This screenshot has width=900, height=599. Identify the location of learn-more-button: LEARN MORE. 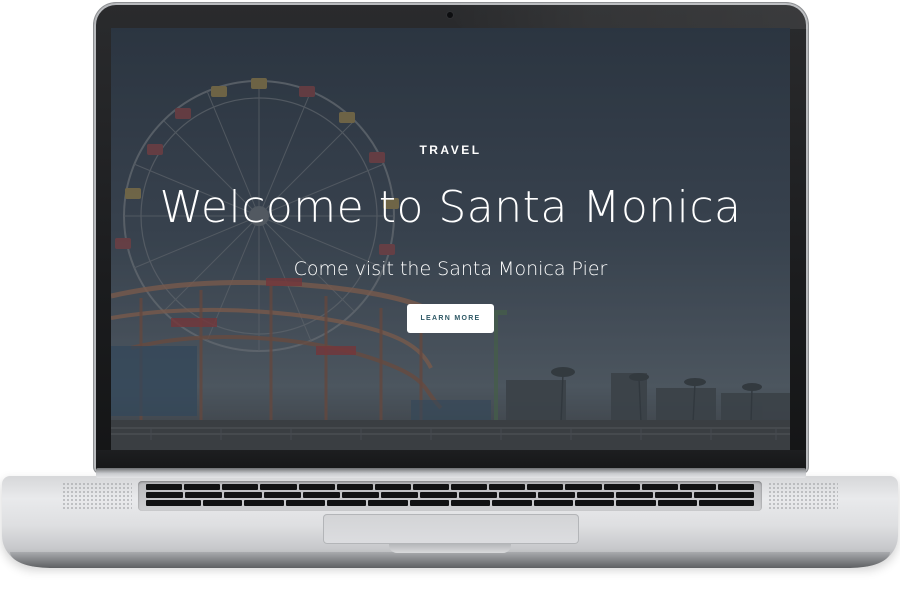
(450, 318).